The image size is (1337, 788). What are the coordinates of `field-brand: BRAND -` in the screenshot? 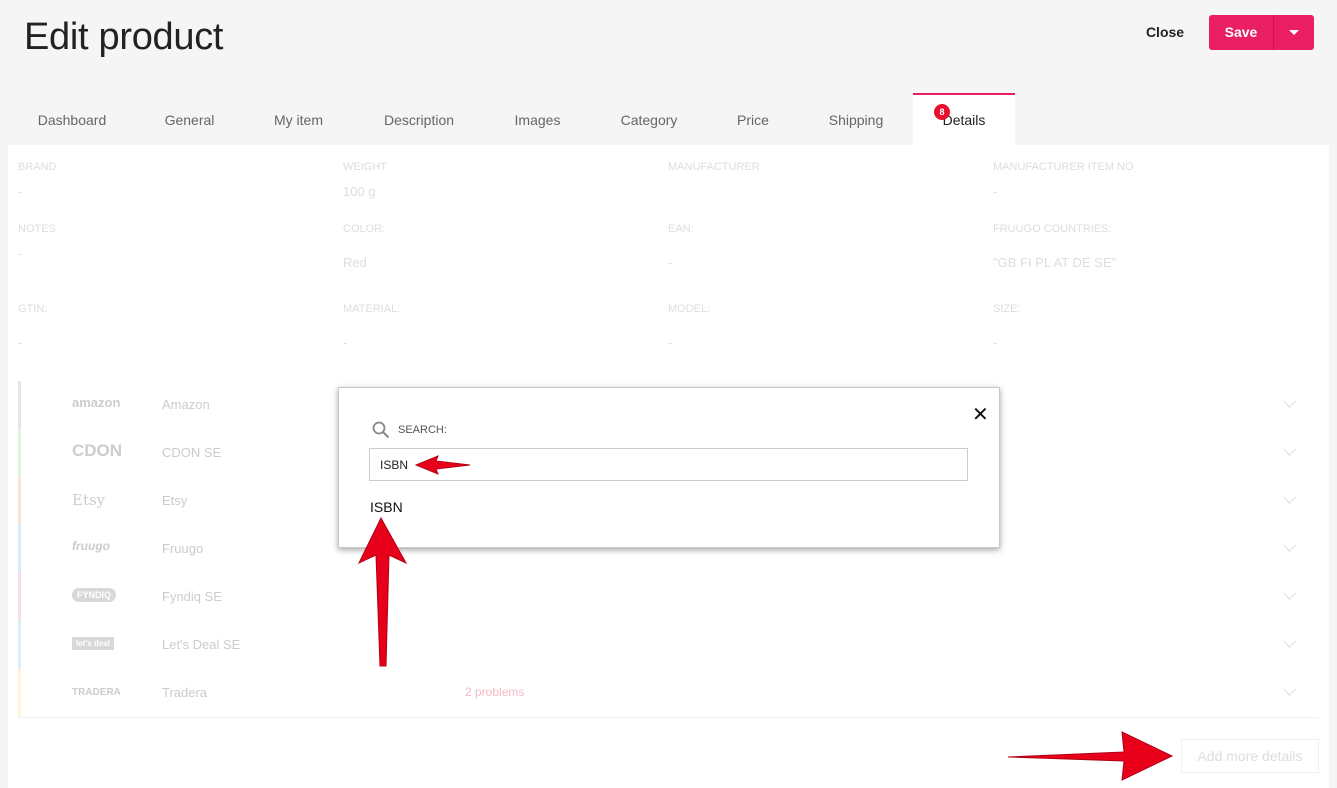 It's located at (168, 180).